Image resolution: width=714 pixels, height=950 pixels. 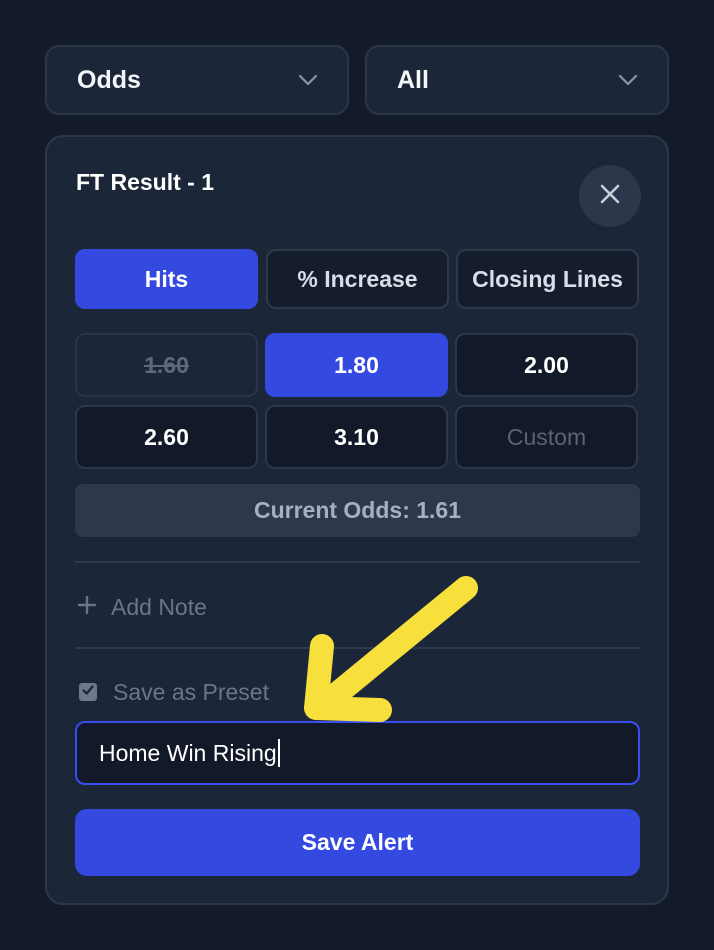 What do you see at coordinates (166, 365) in the screenshot?
I see `odds-option-1-60: 1.60` at bounding box center [166, 365].